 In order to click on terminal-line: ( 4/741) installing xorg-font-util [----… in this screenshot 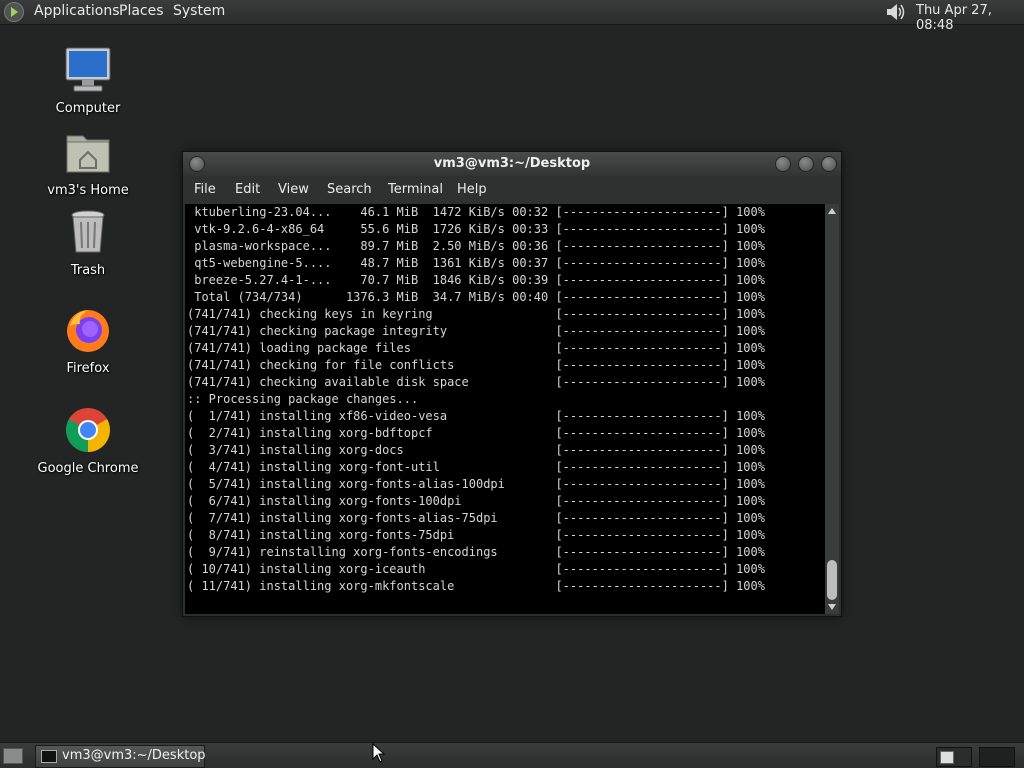, I will do `click(476, 467)`.